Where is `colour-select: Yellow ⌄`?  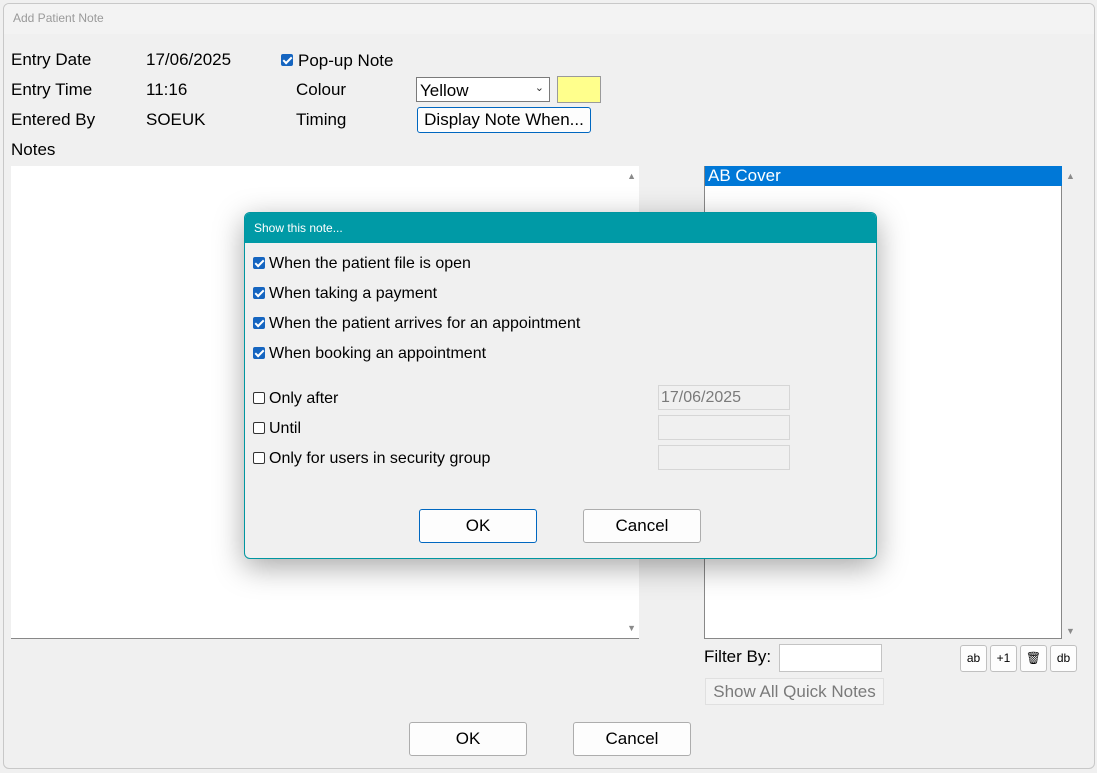 colour-select: Yellow ⌄ is located at coordinates (483, 89).